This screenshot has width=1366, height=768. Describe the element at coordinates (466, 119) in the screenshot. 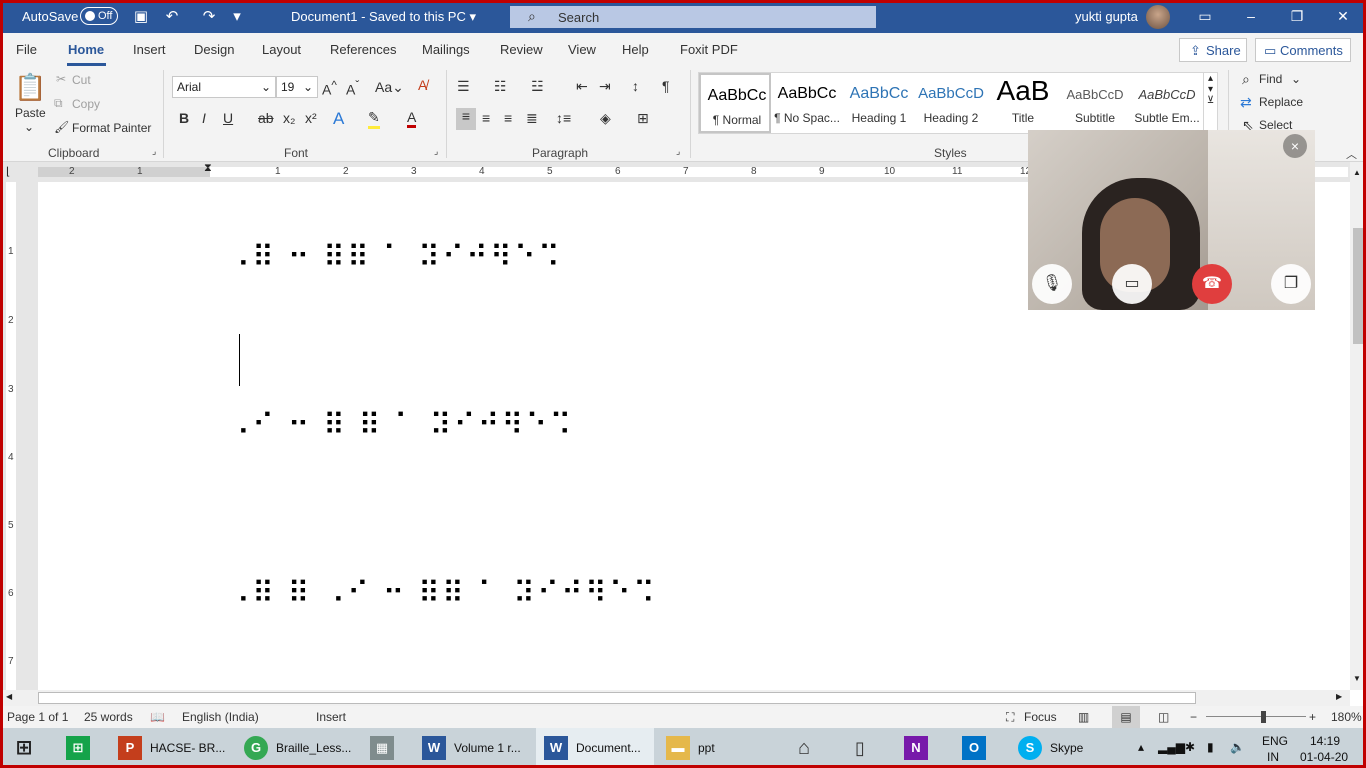

I see `align-left-icon: ≡` at that location.